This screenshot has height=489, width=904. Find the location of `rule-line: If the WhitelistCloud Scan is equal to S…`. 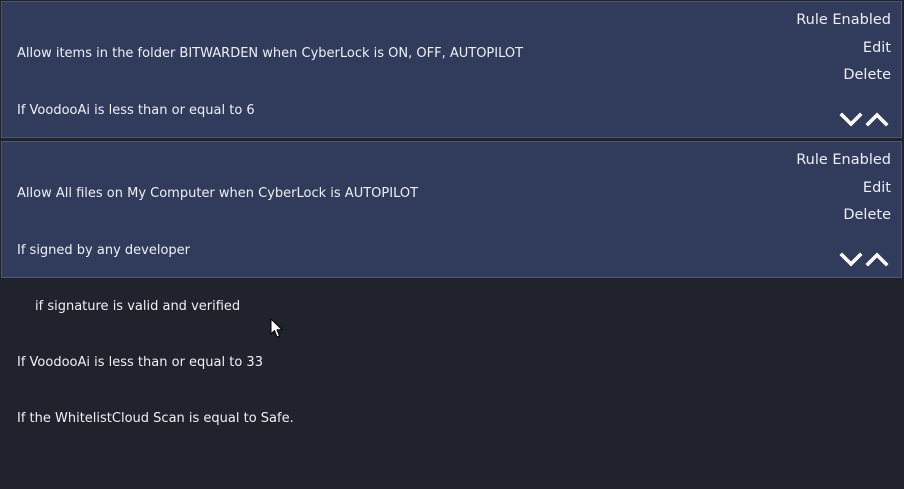

rule-line: If the WhitelistCloud Scan is equal to S… is located at coordinates (155, 418).